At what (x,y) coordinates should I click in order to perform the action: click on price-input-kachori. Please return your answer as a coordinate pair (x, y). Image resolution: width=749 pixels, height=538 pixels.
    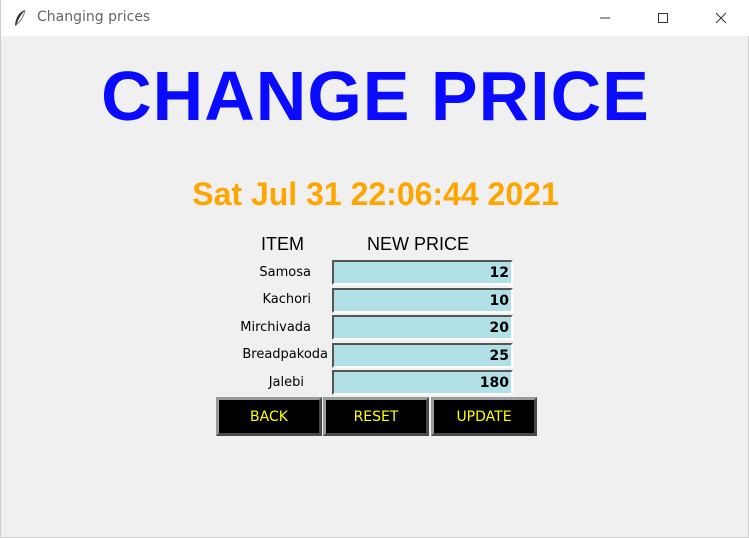
    Looking at the image, I should click on (422, 300).